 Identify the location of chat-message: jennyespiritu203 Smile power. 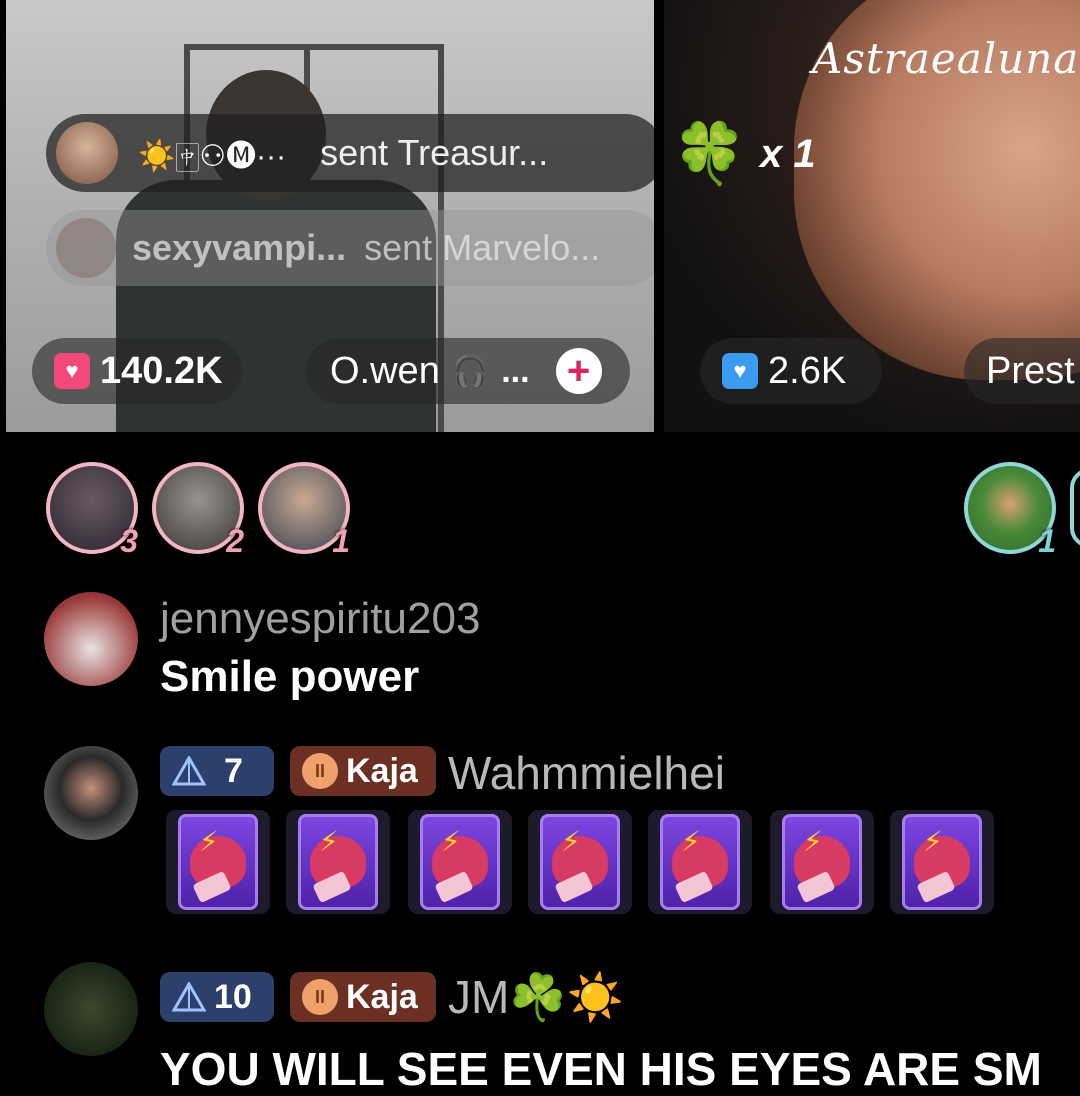
(544, 646).